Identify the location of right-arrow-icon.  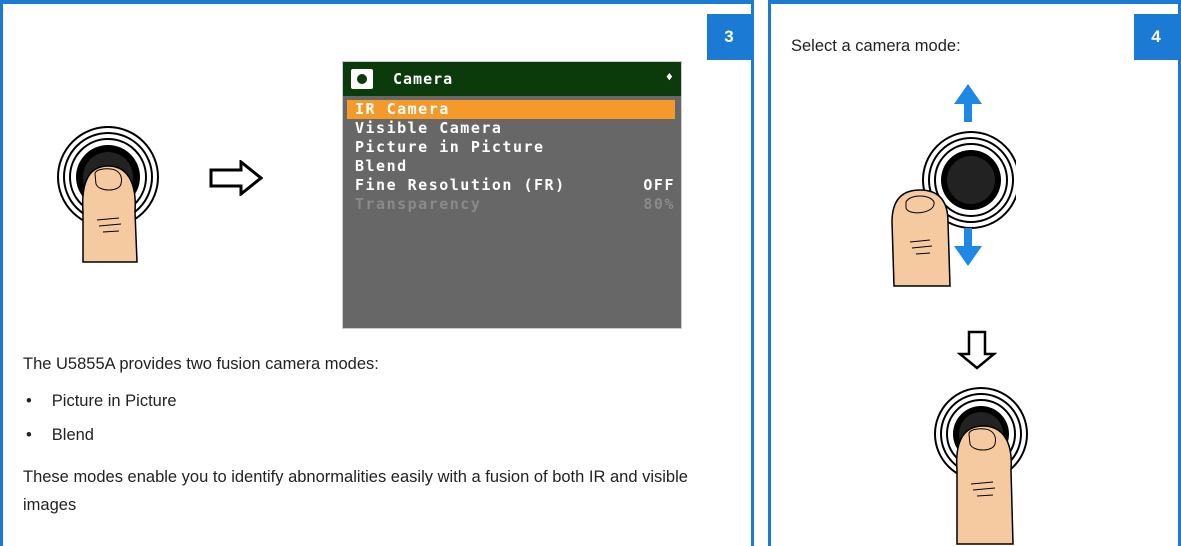
(236, 178).